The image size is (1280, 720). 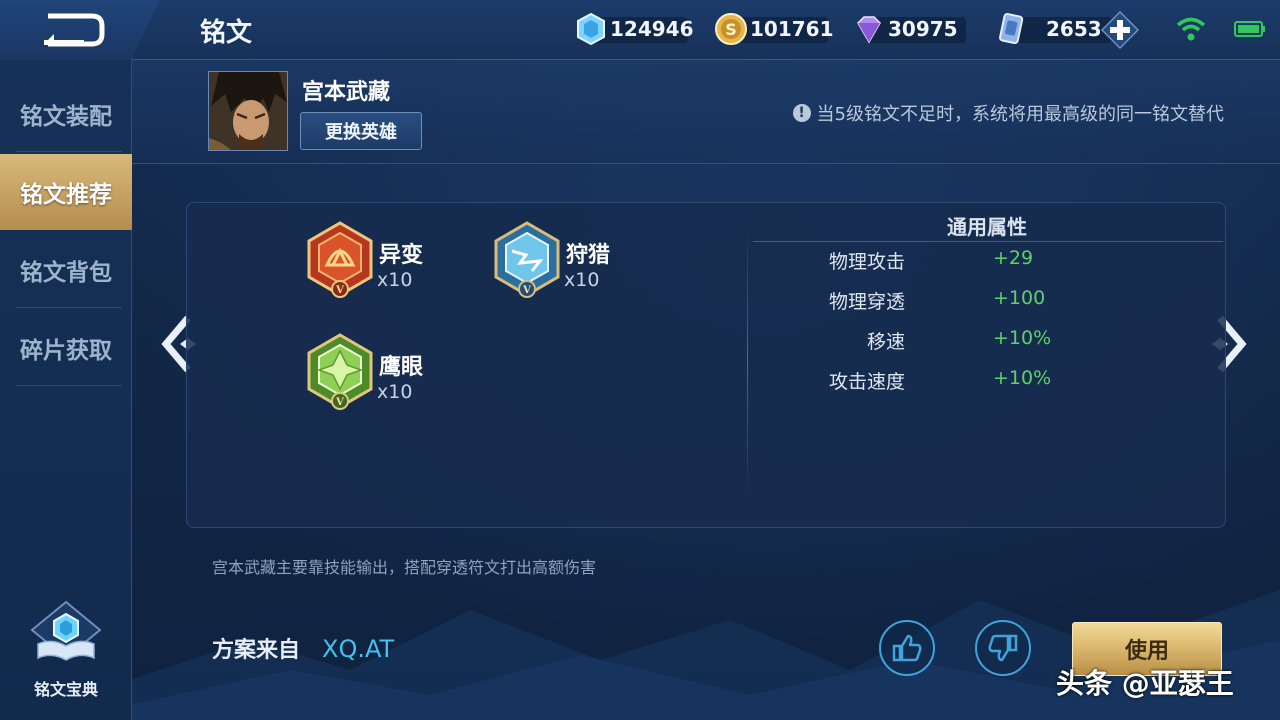 I want to click on rune-blue-emblem-icon: V, so click(x=527, y=259).